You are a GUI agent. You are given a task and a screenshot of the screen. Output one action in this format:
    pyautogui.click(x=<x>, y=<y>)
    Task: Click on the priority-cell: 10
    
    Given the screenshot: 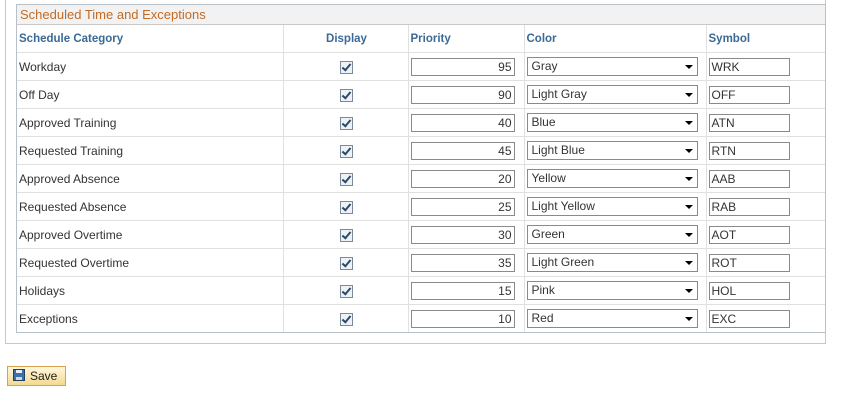 What is the action you would take?
    pyautogui.click(x=466, y=318)
    